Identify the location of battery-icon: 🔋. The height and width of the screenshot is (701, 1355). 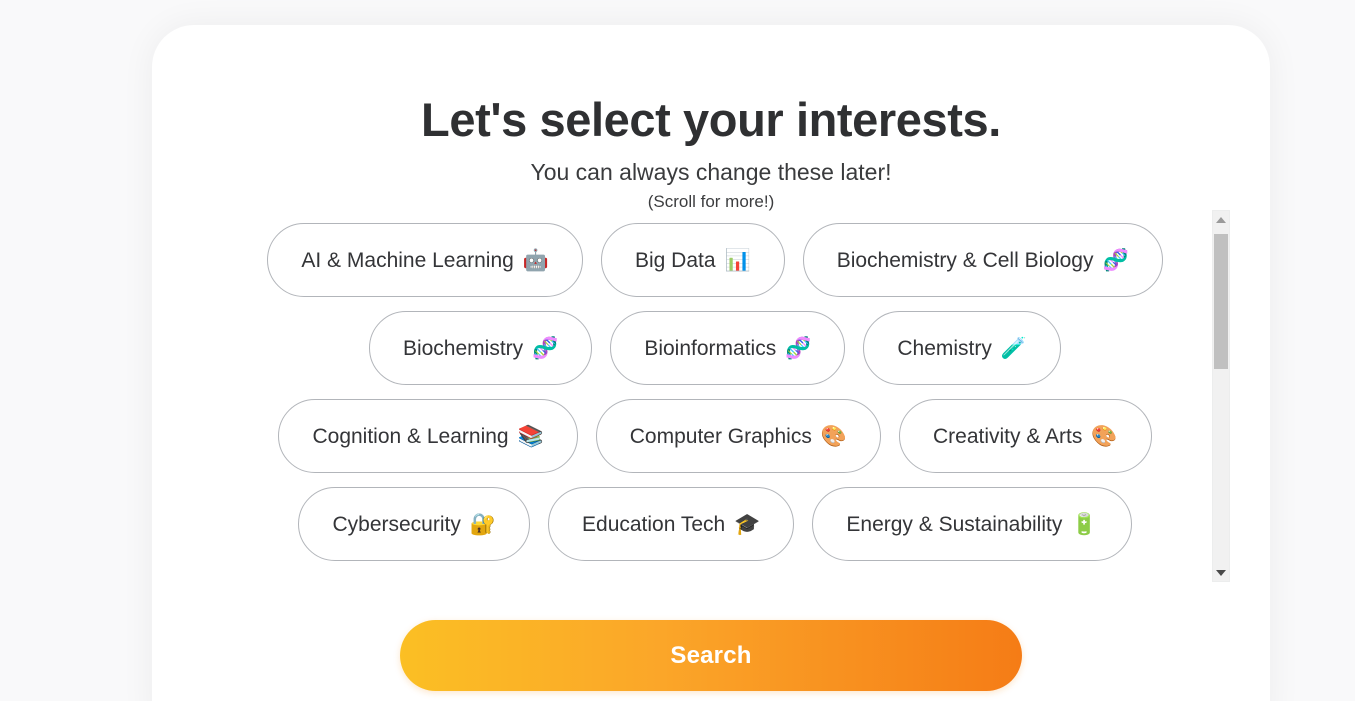
(1084, 523).